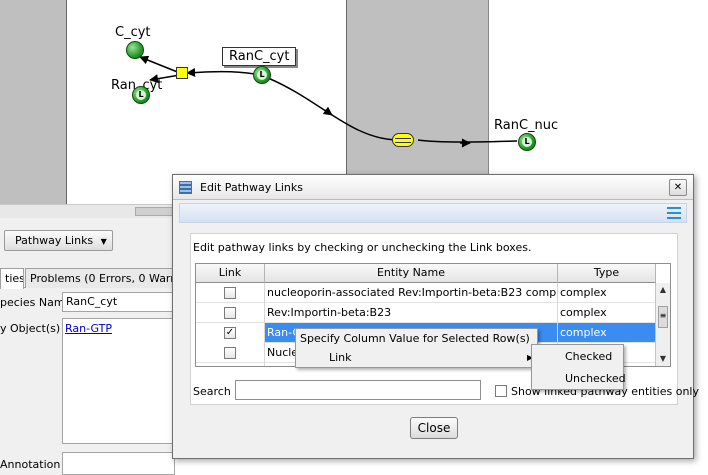  I want to click on submenu-item-checked: Checked, so click(588, 356).